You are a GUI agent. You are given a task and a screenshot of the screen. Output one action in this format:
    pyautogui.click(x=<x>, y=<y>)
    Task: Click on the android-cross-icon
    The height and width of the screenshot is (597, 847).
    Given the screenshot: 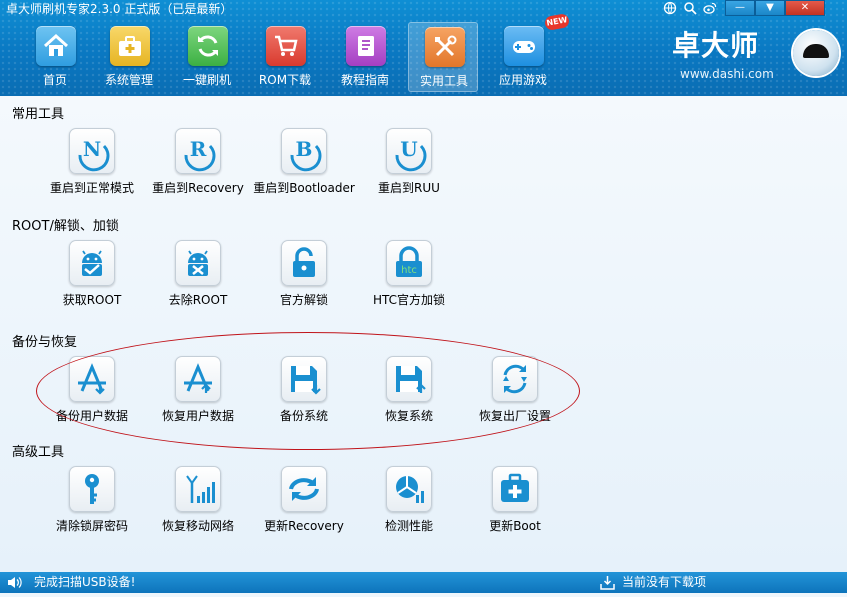 What is the action you would take?
    pyautogui.click(x=198, y=263)
    